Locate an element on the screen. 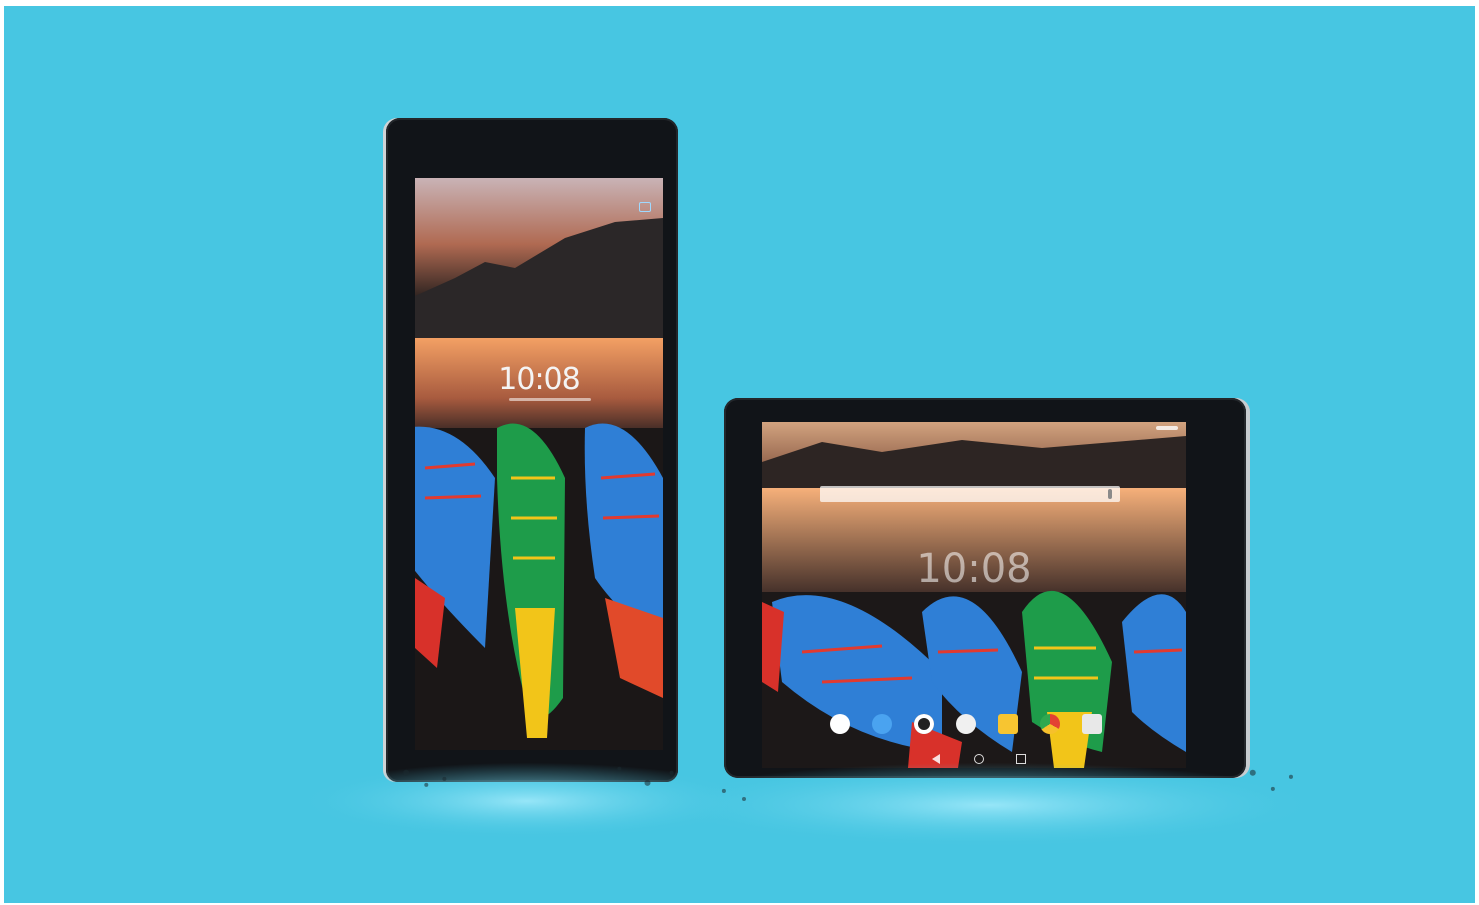 This screenshot has width=1479, height=905. home-icon is located at coordinates (979, 759).